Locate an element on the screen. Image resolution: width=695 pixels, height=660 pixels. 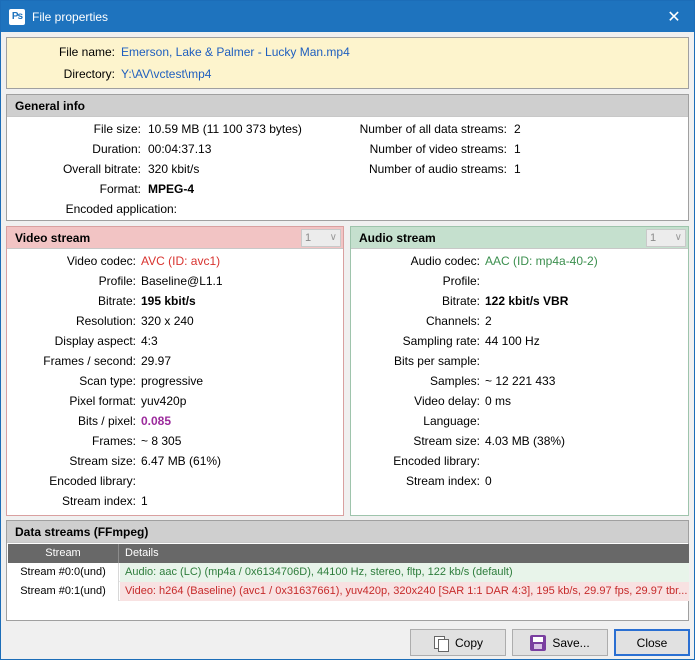
data-streams-table-header: Stream Details is located at coordinates (348, 553).